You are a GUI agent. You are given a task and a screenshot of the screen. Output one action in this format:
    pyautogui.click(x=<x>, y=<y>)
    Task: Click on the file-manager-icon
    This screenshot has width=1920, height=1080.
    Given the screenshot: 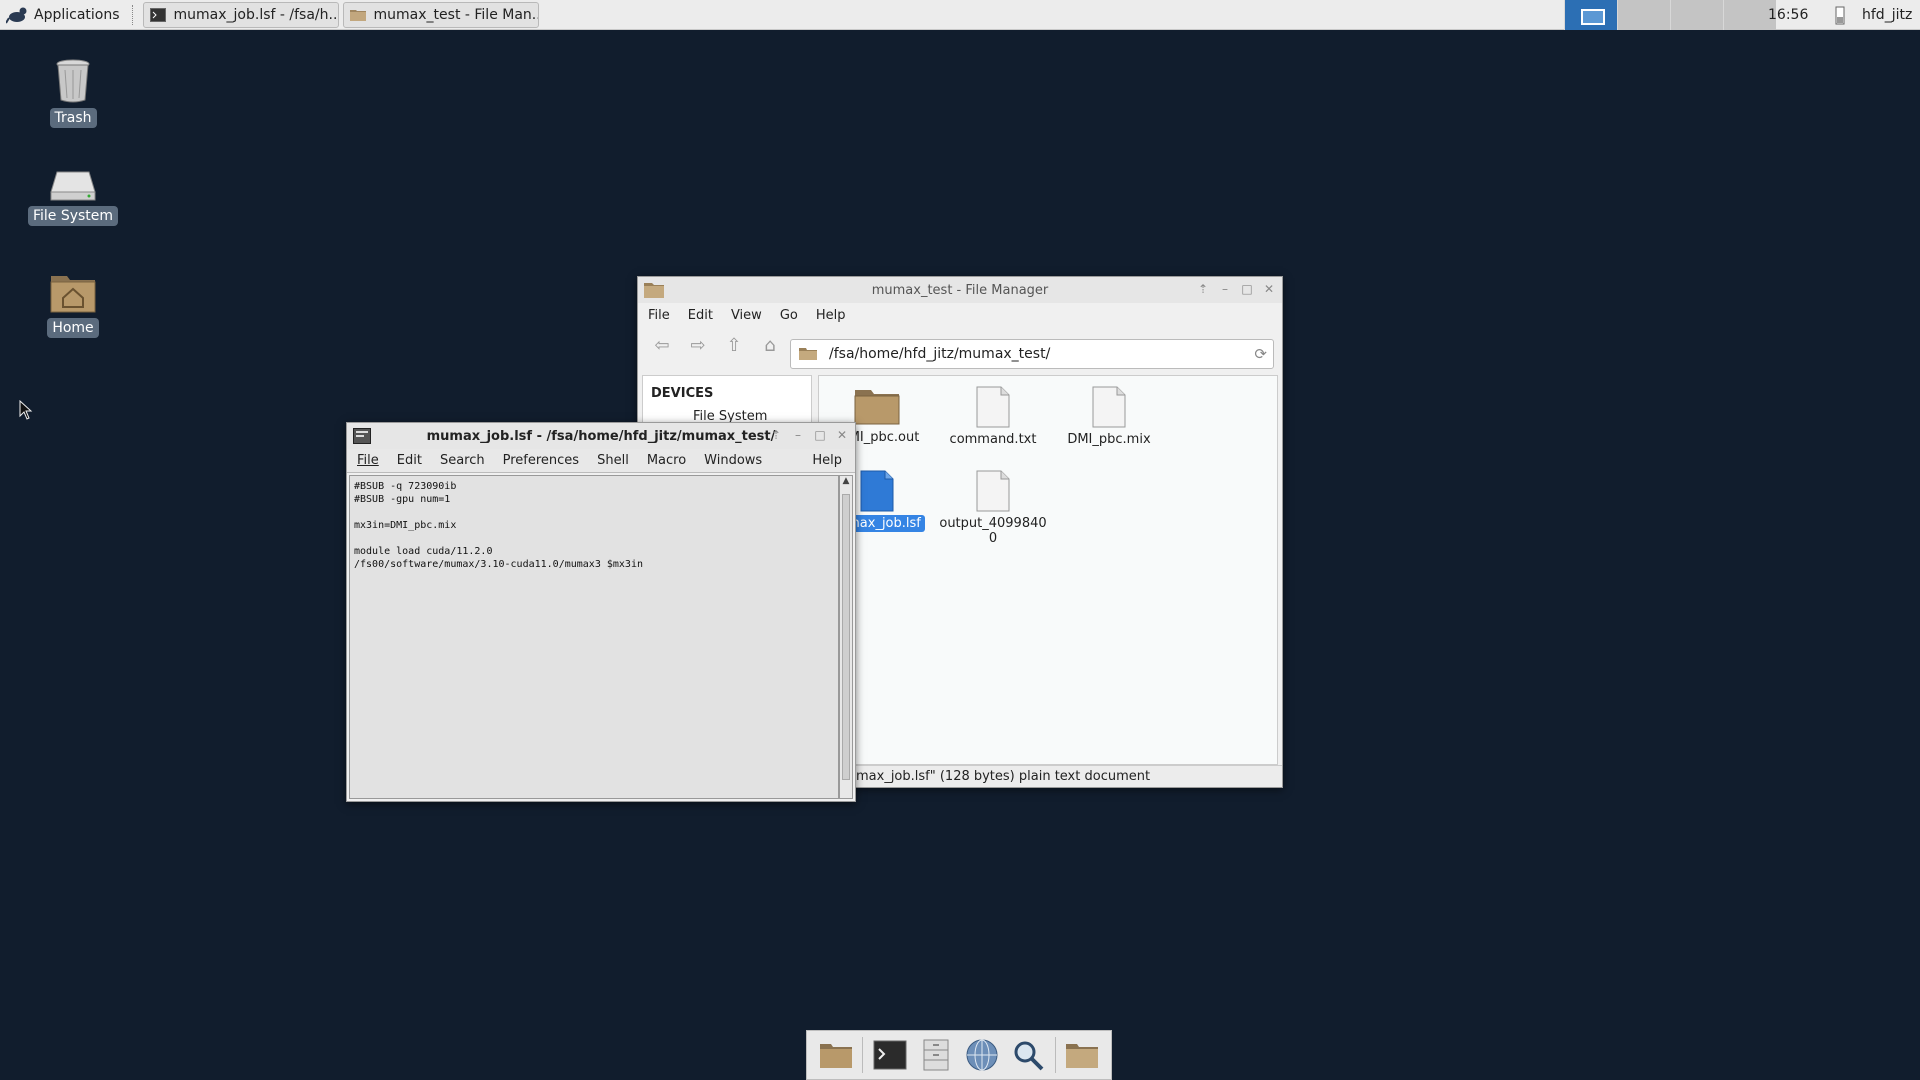 What is the action you would take?
    pyautogui.click(x=836, y=1056)
    